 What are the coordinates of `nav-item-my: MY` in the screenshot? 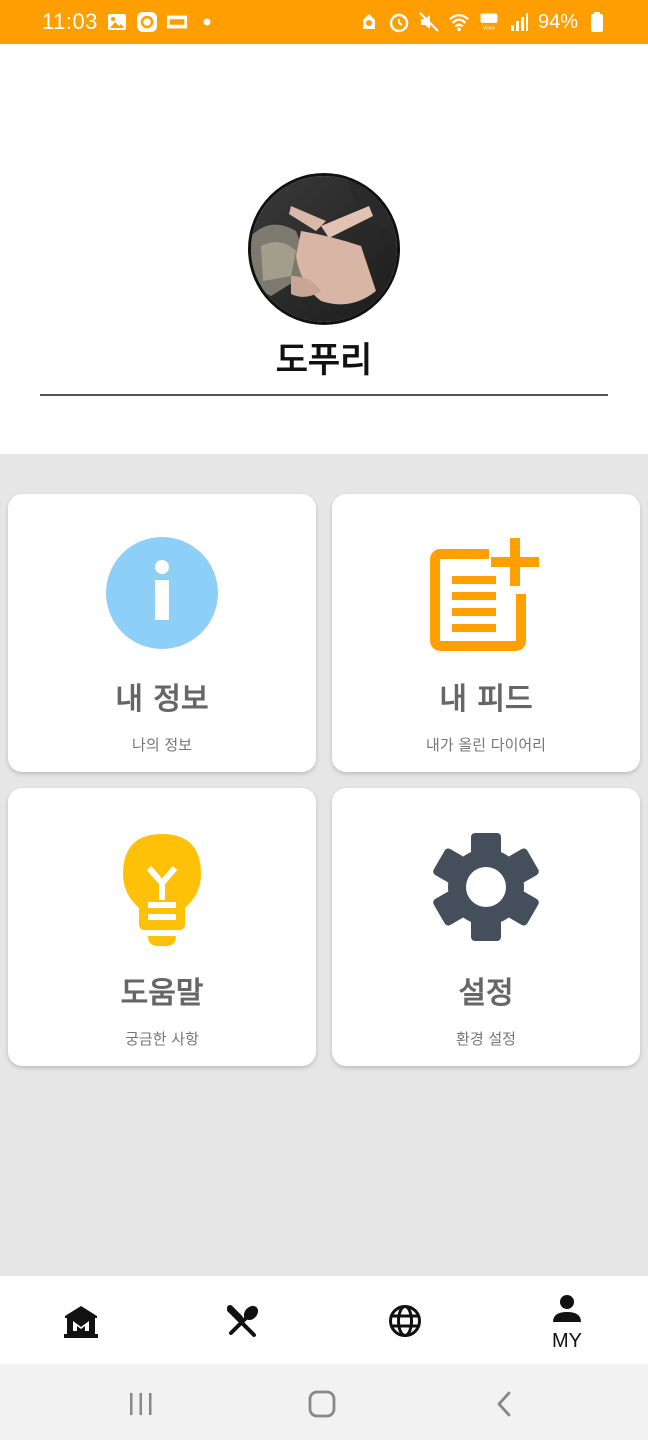 It's located at (567, 1320).